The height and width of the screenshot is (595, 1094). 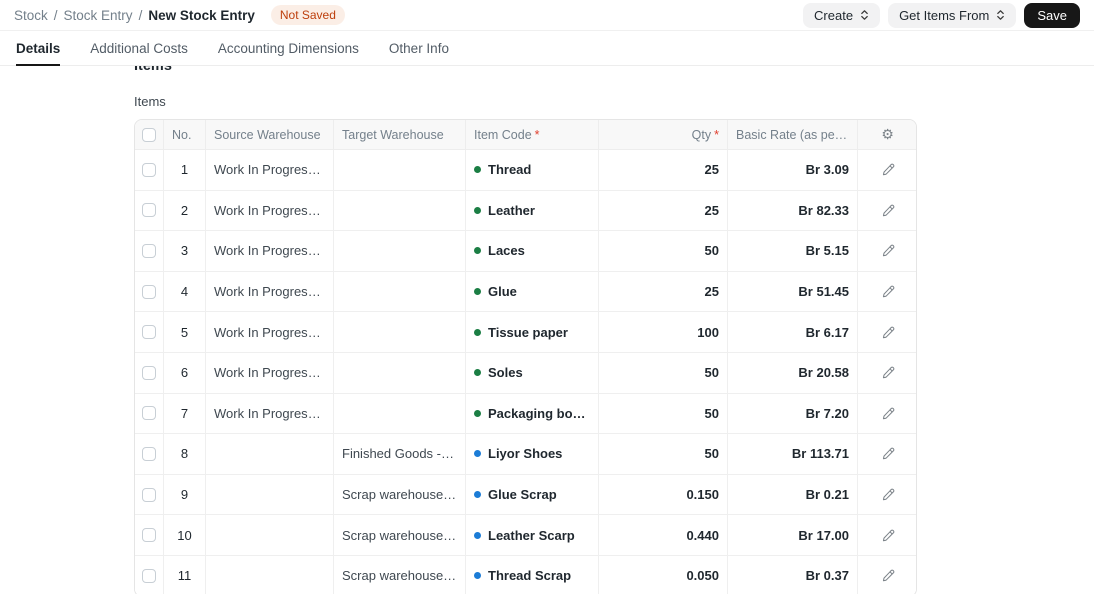 What do you see at coordinates (793, 210) in the screenshot?
I see `basic-rate-cell: Br 82.33` at bounding box center [793, 210].